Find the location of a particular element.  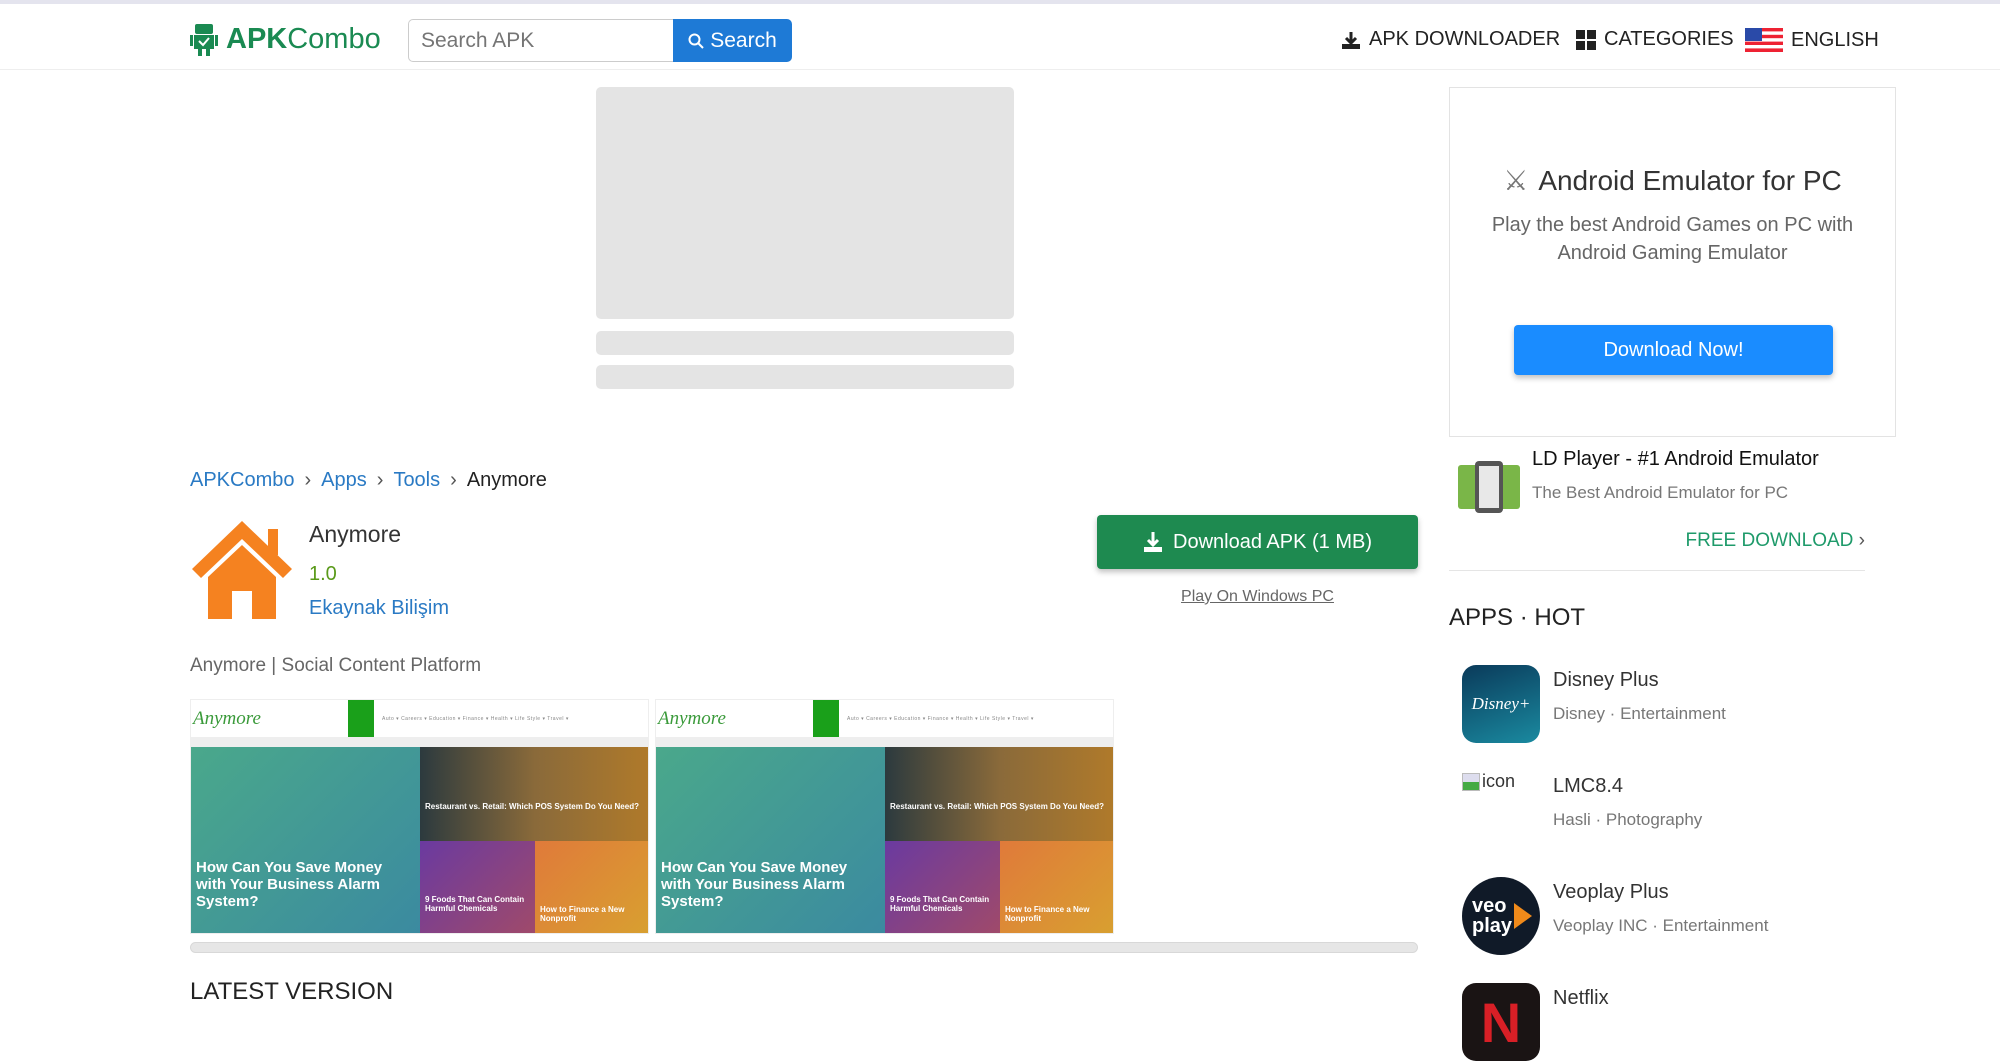

search-button: Search is located at coordinates (732, 40).